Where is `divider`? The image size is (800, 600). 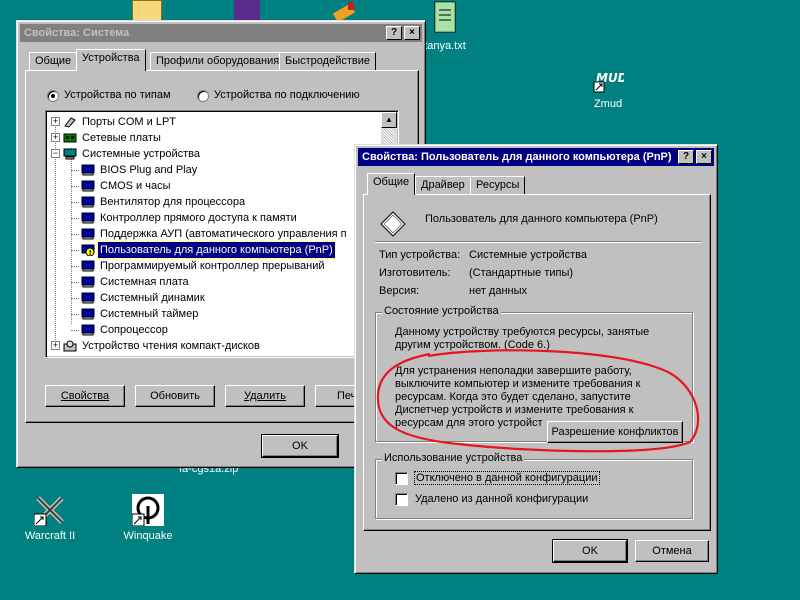
divider is located at coordinates (538, 242).